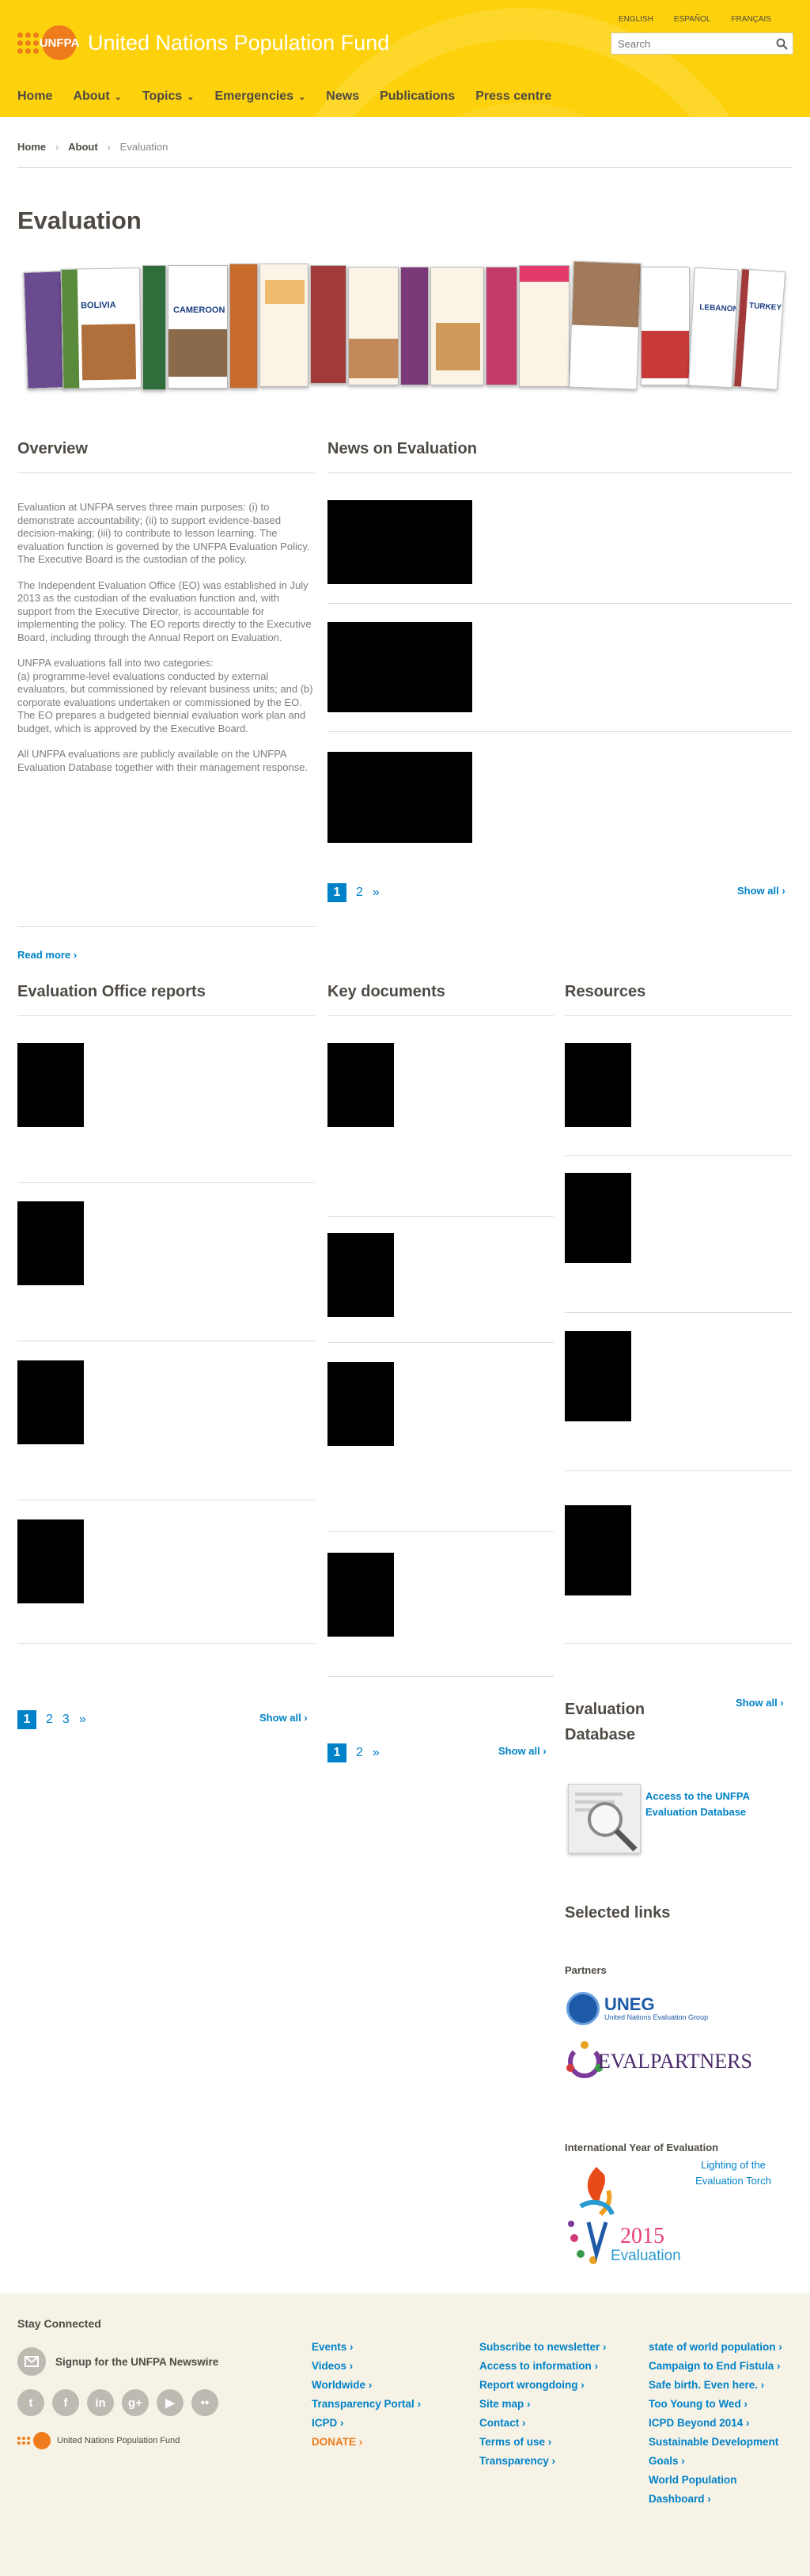 This screenshot has width=810, height=2576. What do you see at coordinates (558, 2404) in the screenshot?
I see `footer-link-site-map: Site map ›` at bounding box center [558, 2404].